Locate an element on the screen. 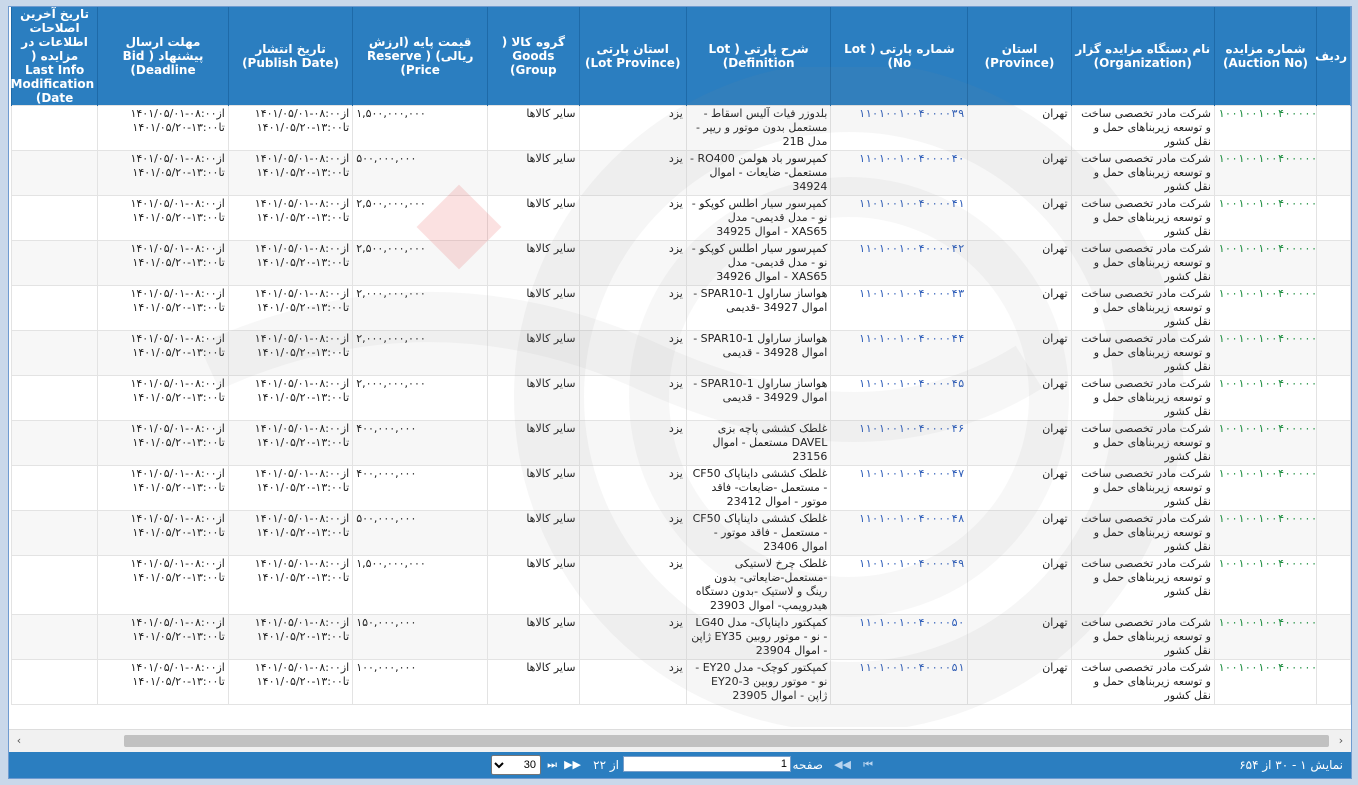 This screenshot has height=785, width=1358. column-header-reserve-price: قیمت پایه (ارزش ریالی) ( Reserve Price) is located at coordinates (420, 56).